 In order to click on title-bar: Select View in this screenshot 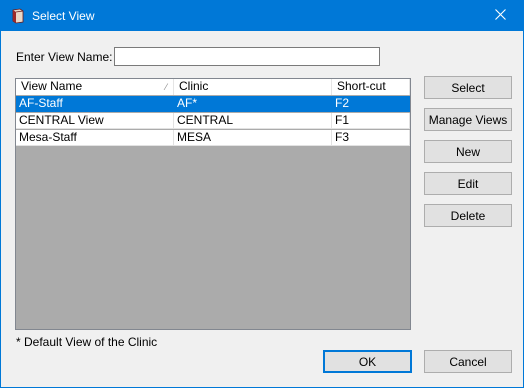, I will do `click(262, 16)`.